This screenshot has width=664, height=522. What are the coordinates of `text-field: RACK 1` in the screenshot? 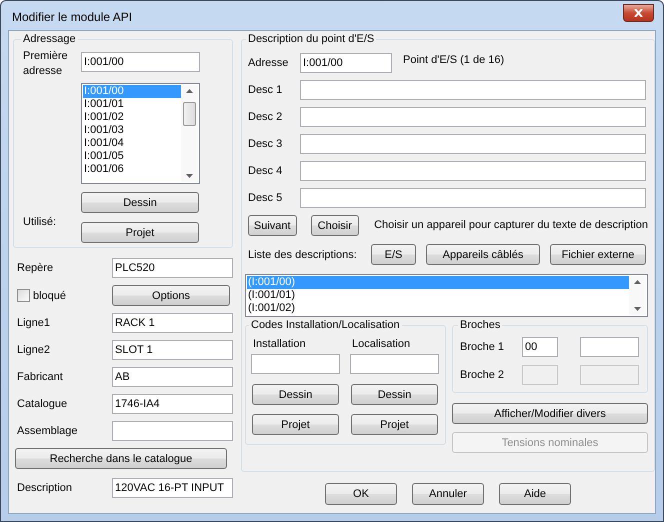 It's located at (172, 323).